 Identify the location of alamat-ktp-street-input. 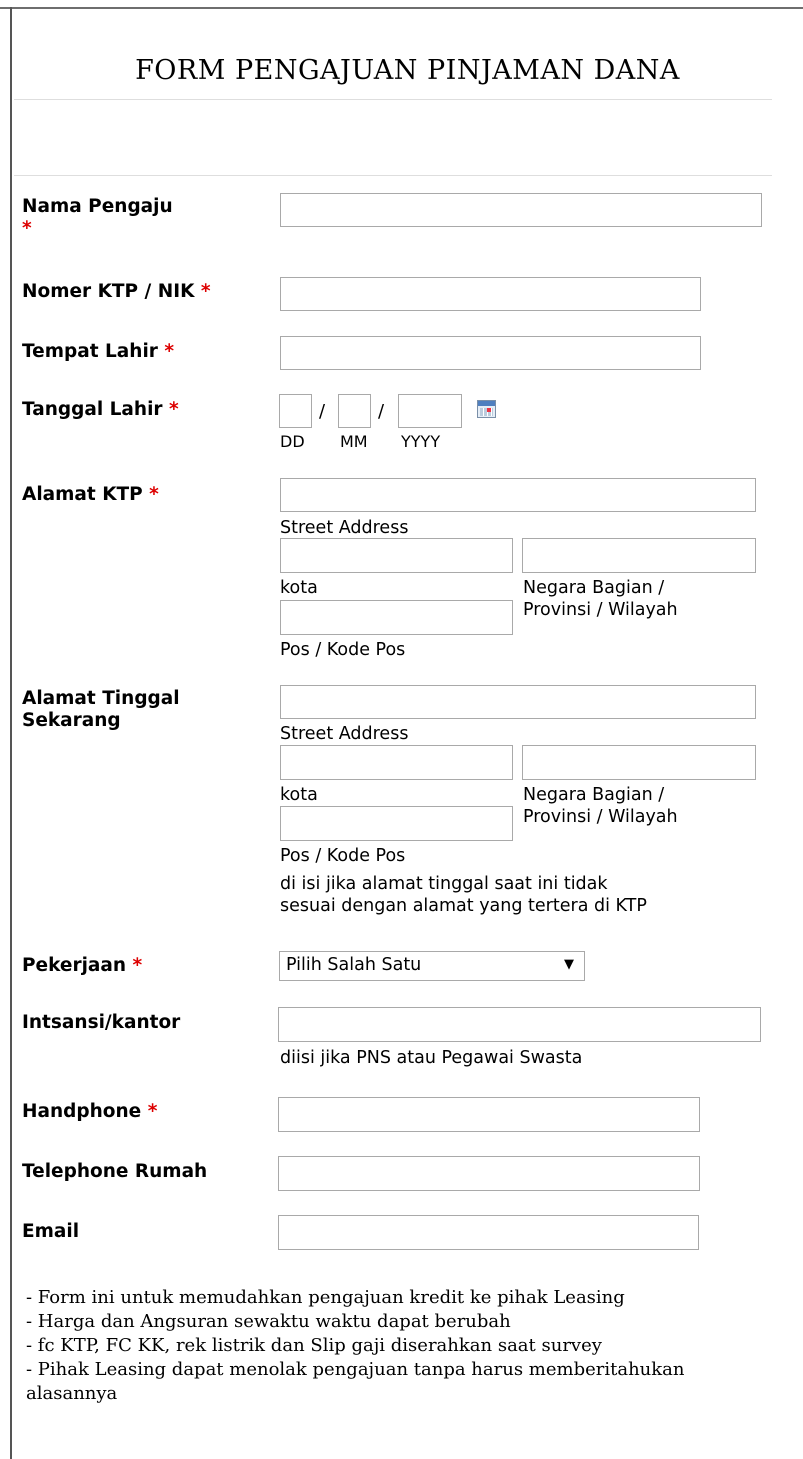
(518, 495).